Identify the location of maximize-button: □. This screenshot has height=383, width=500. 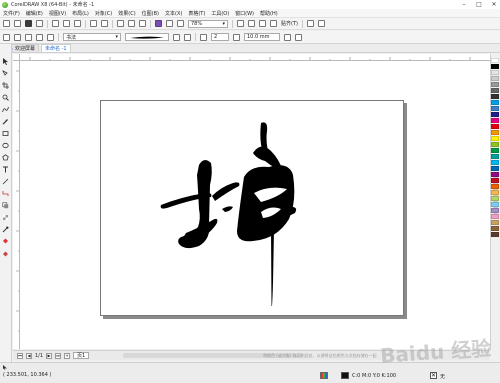
(479, 5).